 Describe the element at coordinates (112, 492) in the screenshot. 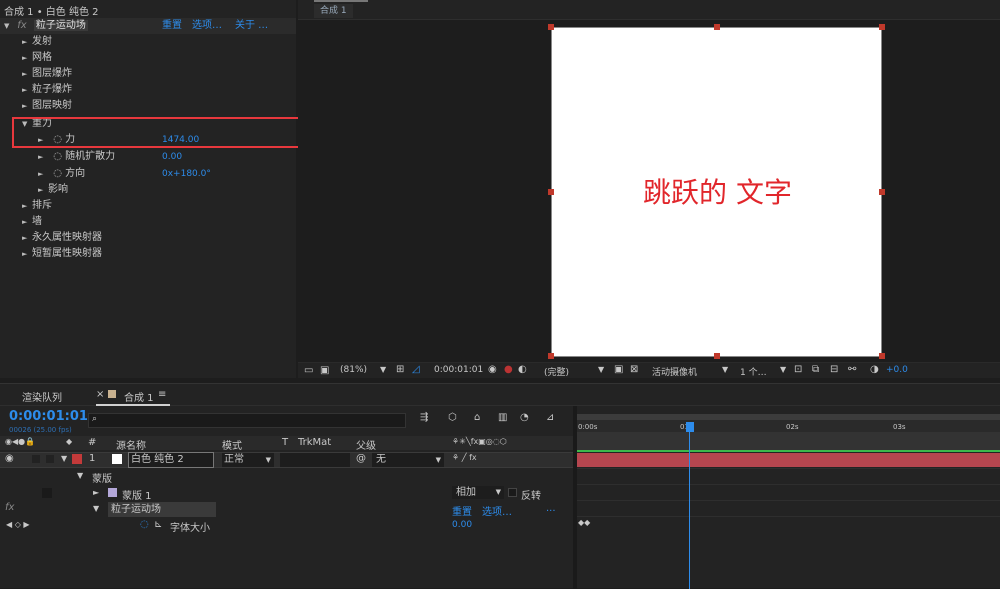

I see `mask-color-swatch` at that location.